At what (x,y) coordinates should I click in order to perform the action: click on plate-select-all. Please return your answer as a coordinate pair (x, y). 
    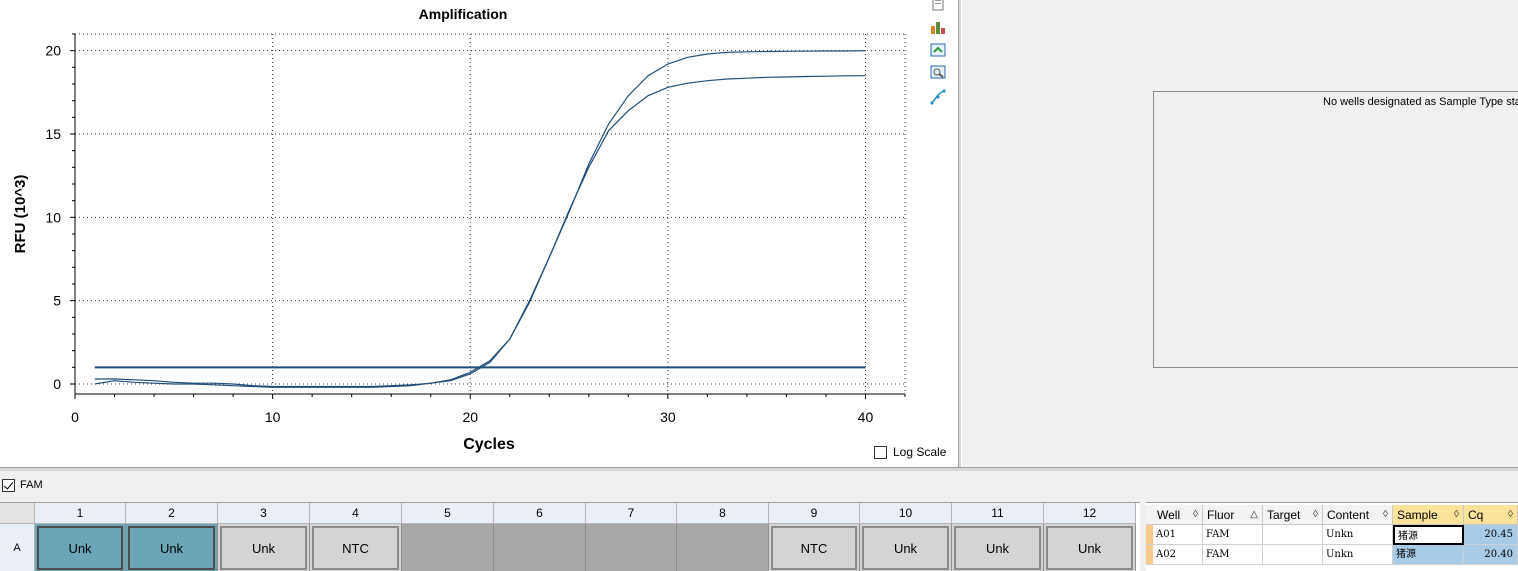
    Looking at the image, I should click on (17, 513).